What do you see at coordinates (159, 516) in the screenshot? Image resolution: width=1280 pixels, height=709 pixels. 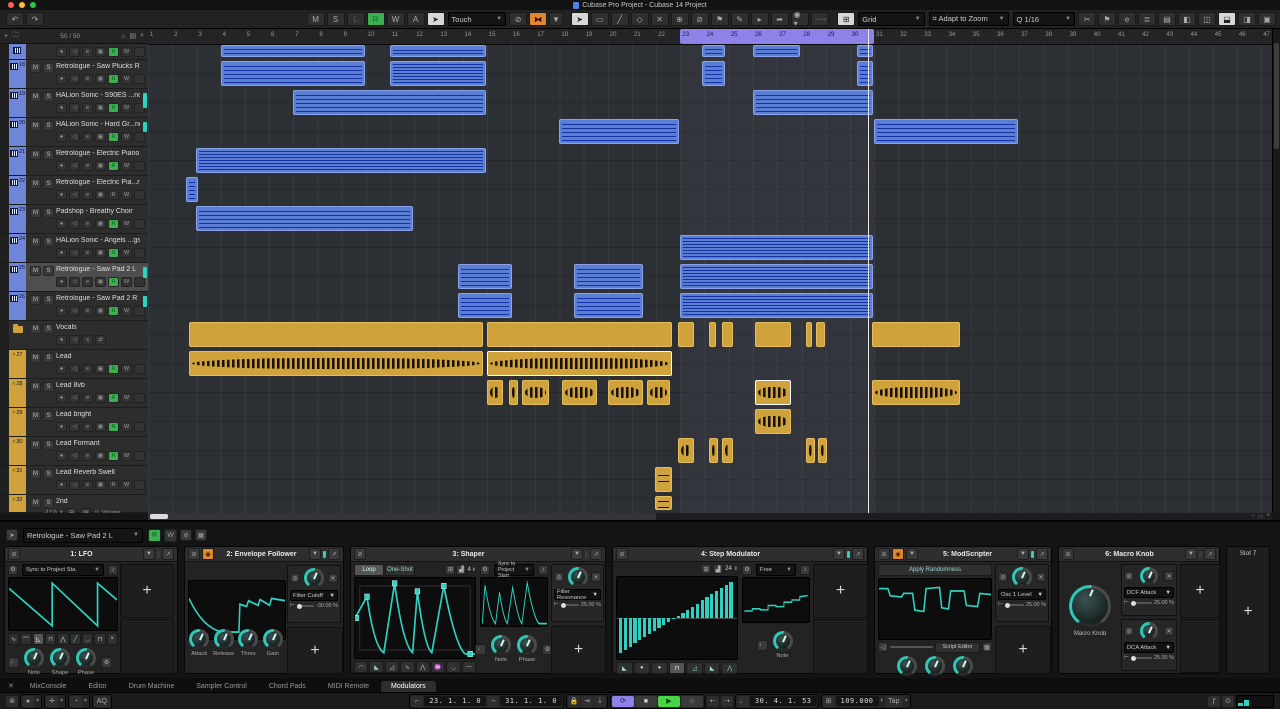 I see `horizontal-scrollbar-thumb` at bounding box center [159, 516].